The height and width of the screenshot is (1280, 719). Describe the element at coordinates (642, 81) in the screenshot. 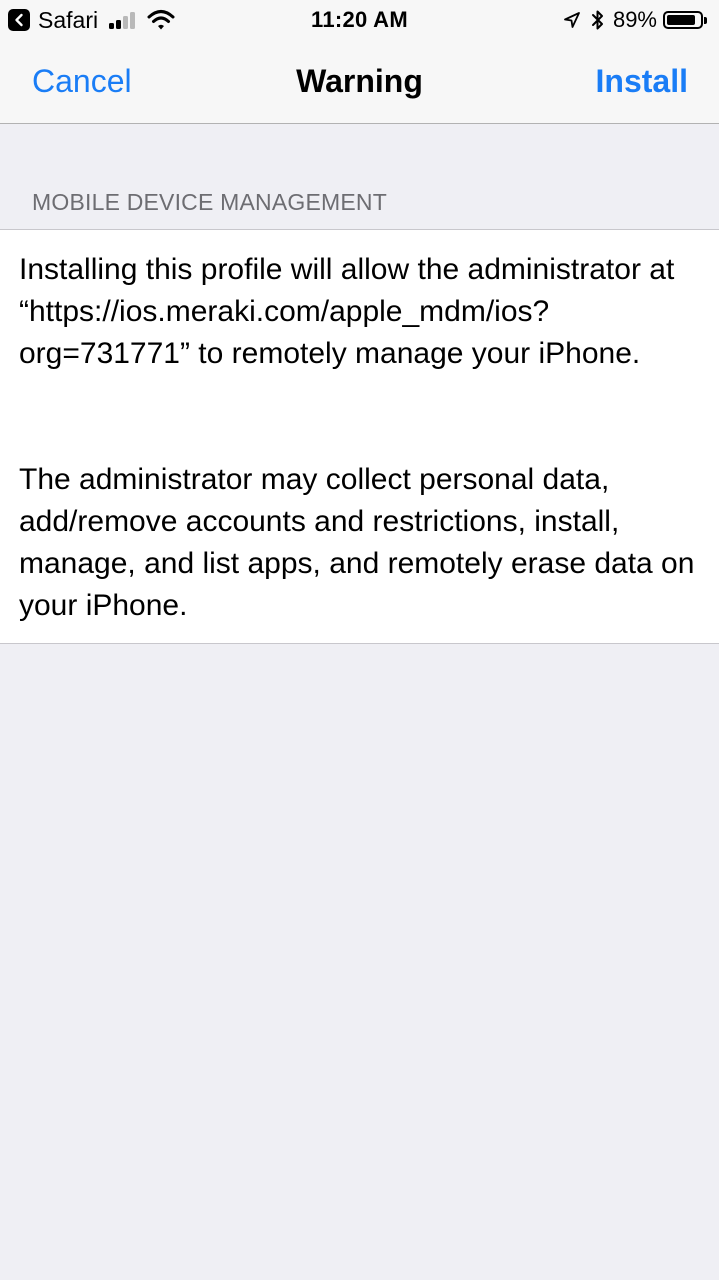

I see `install-button: Install` at that location.